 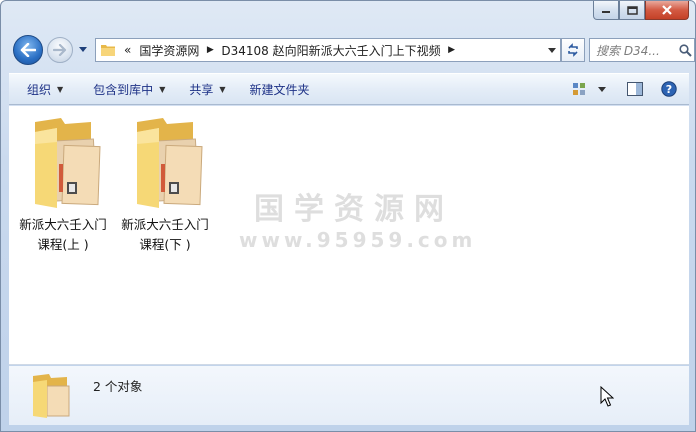 I want to click on share-menu: 共享 ▼, so click(x=207, y=89).